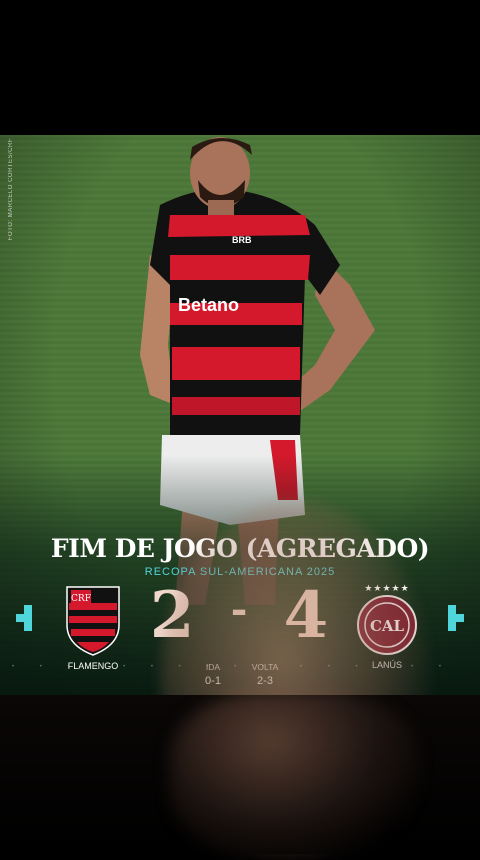 The width and height of the screenshot is (480, 860). What do you see at coordinates (295, 775) in the screenshot?
I see `blurred-hand-lower` at bounding box center [295, 775].